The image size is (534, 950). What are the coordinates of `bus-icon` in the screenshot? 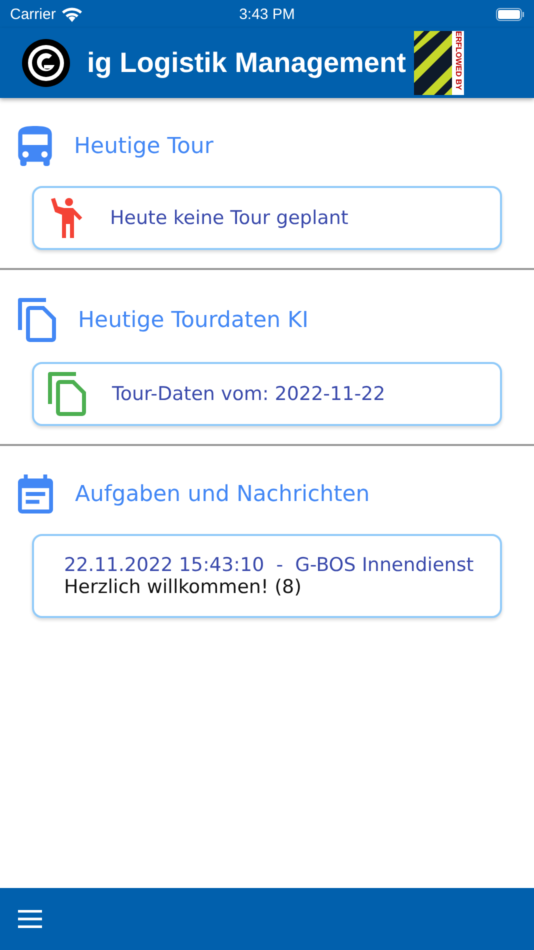 It's located at (35, 146).